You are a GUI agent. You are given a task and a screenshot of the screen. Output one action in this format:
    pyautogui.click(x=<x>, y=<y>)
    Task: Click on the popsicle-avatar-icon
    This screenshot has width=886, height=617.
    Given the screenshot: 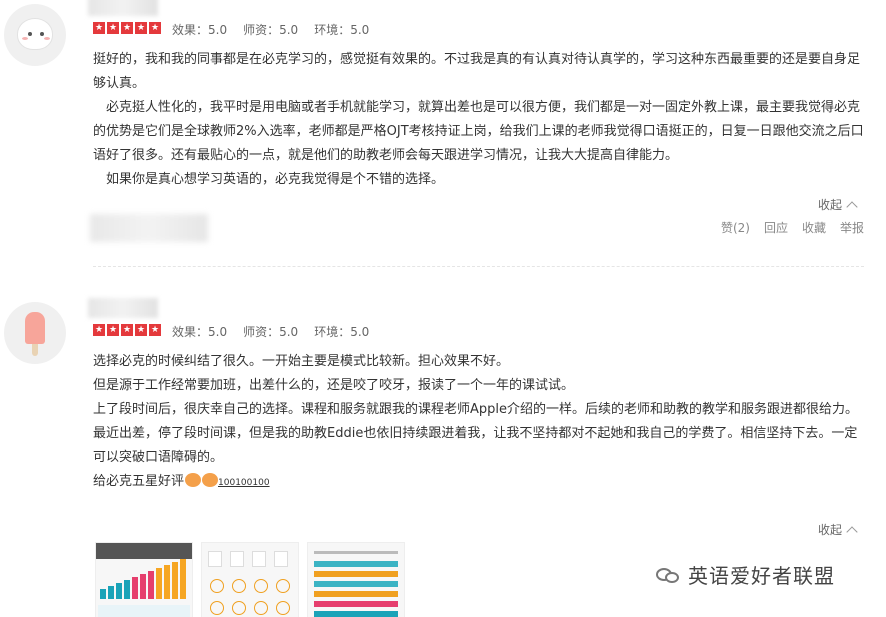 What is the action you would take?
    pyautogui.click(x=35, y=328)
    